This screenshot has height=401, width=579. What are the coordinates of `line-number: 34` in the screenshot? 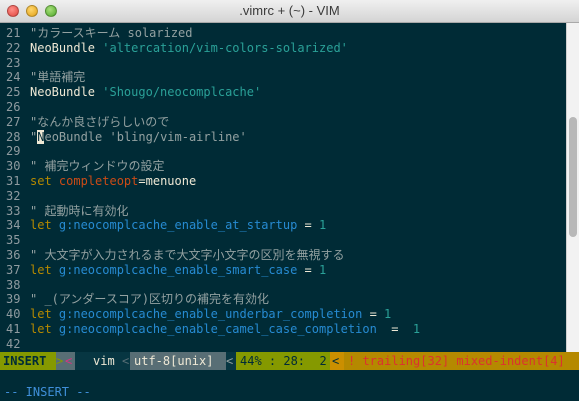 It's located at (13, 225).